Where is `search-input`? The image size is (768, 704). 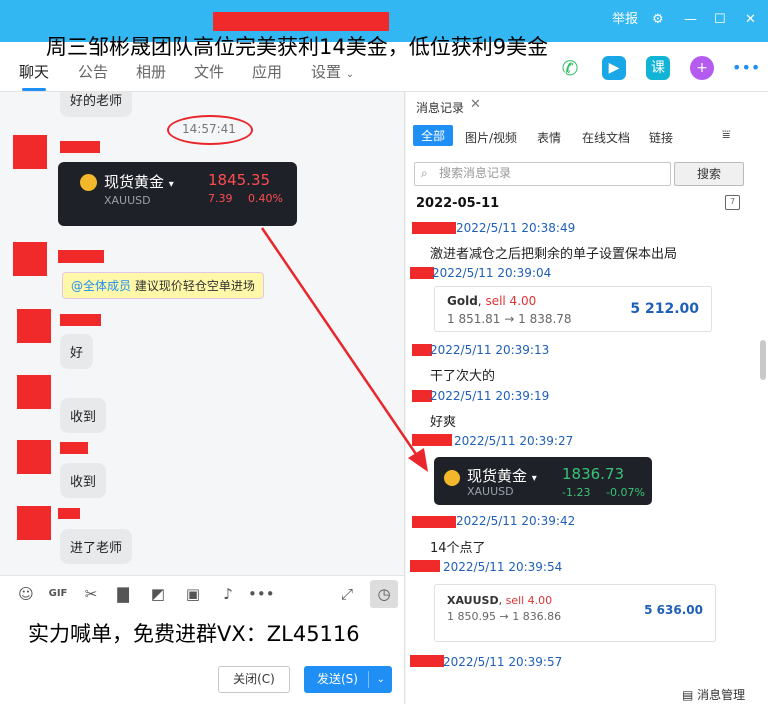 search-input is located at coordinates (549, 173).